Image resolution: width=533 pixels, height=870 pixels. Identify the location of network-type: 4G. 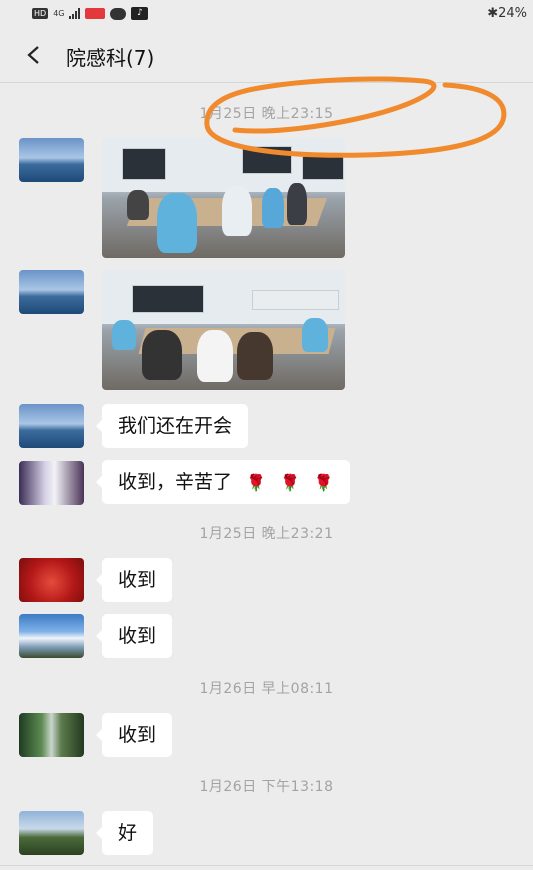
(59, 13).